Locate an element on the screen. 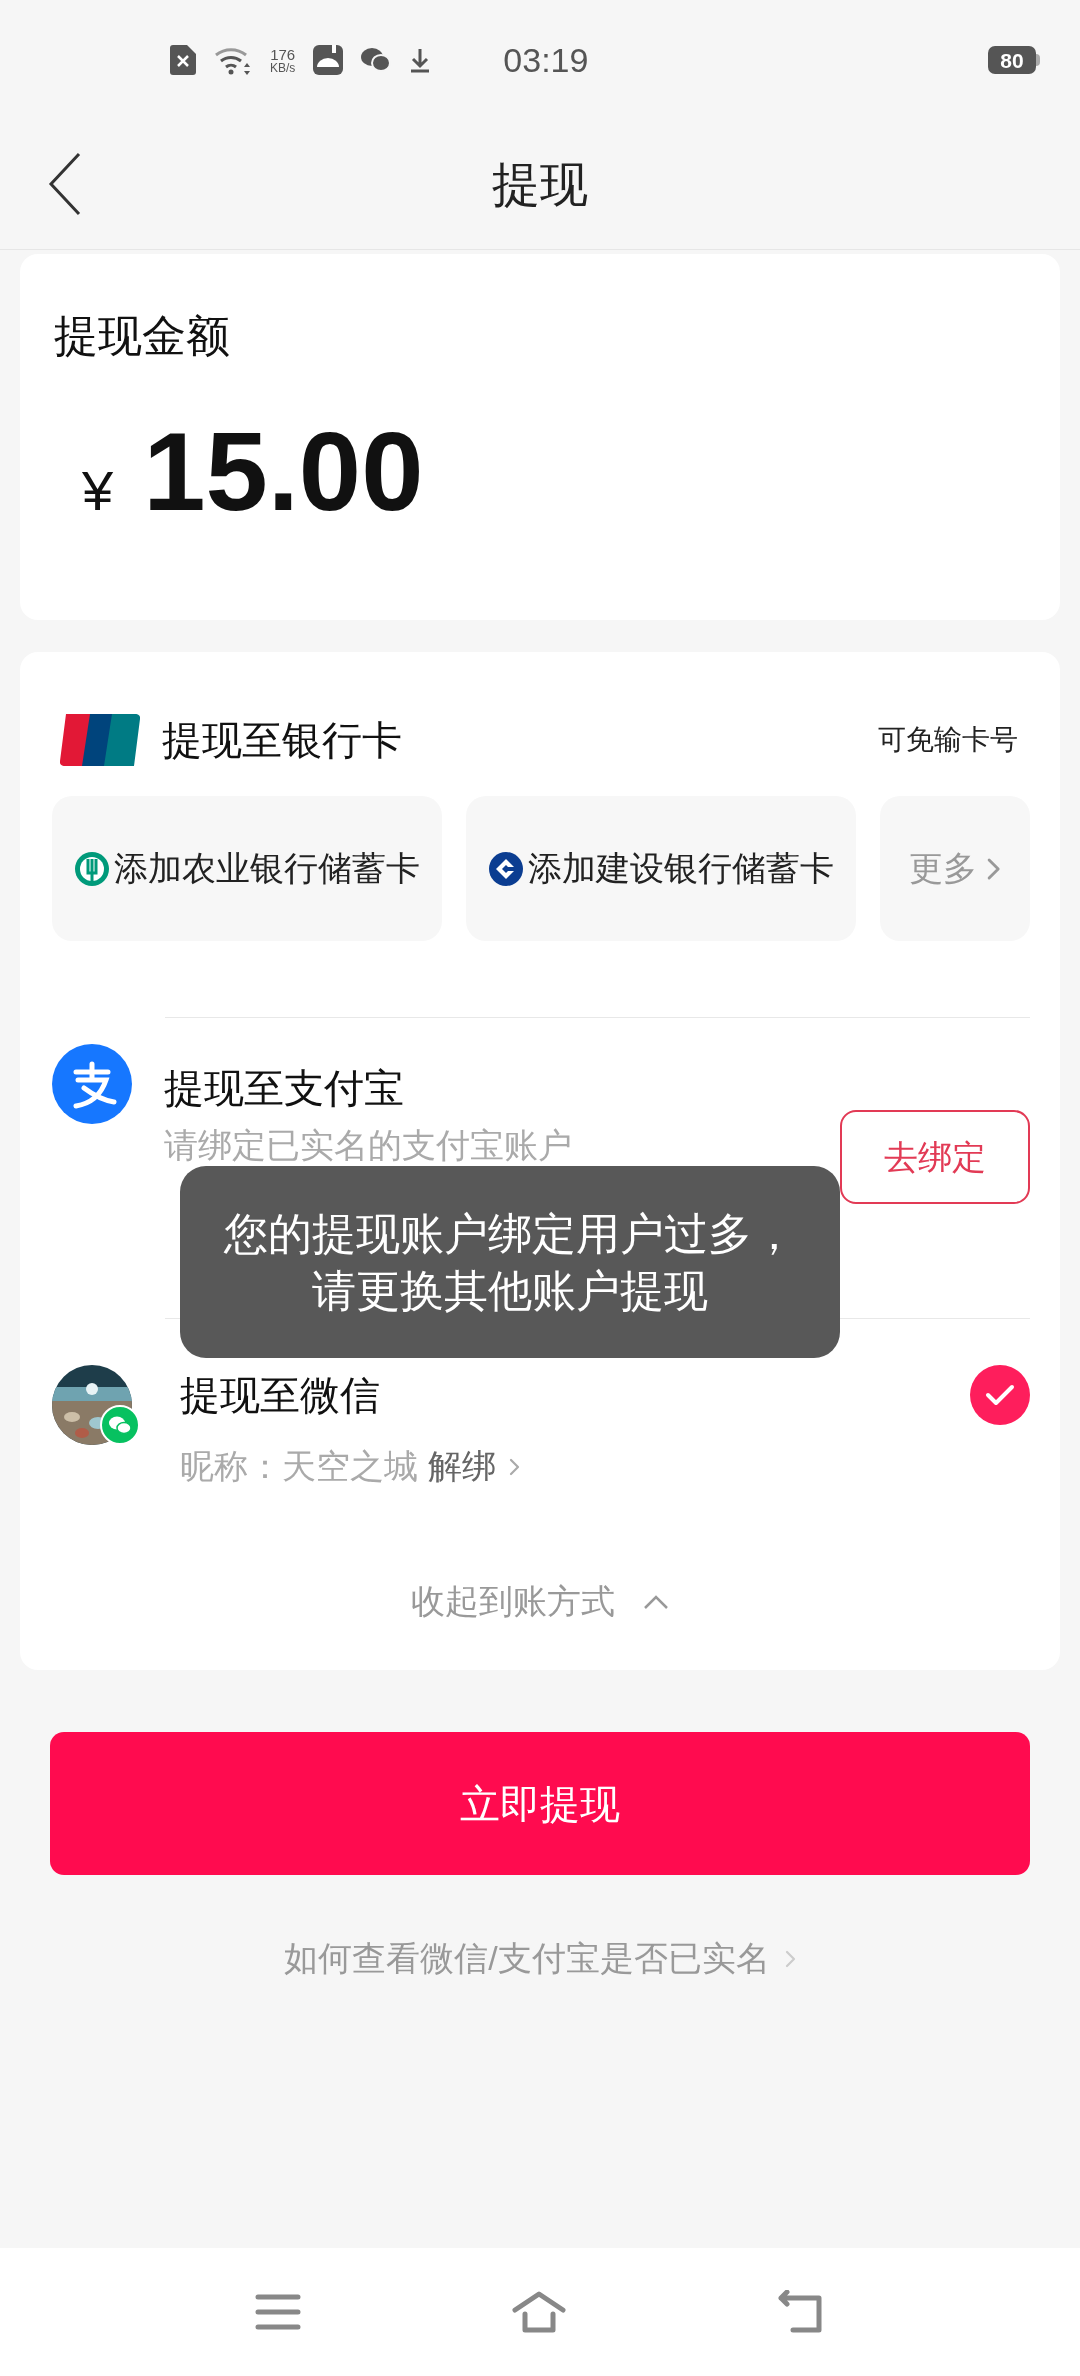 The height and width of the screenshot is (2376, 1080). unionpay-logo-icon is located at coordinates (100, 740).